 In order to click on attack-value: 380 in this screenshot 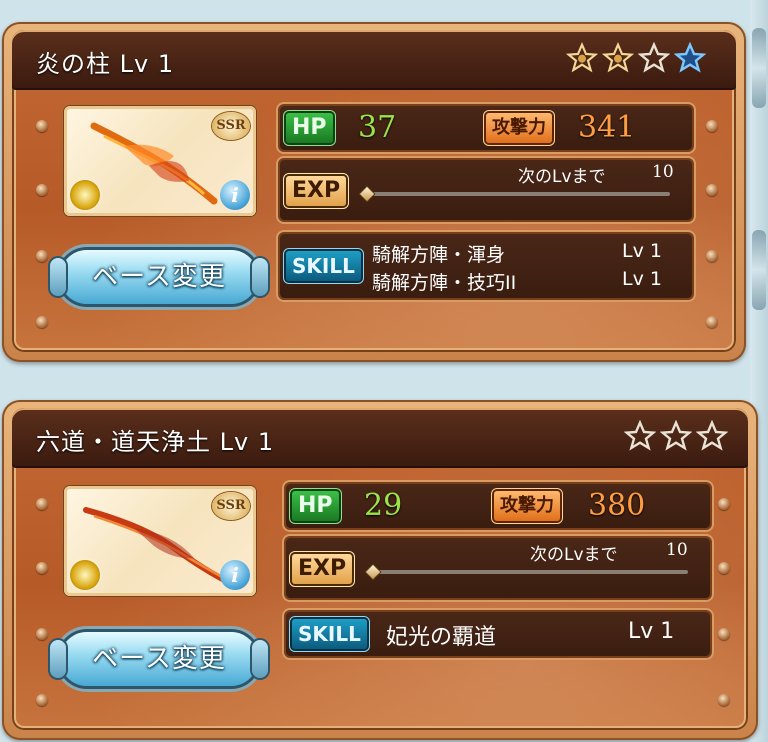, I will do `click(617, 505)`.